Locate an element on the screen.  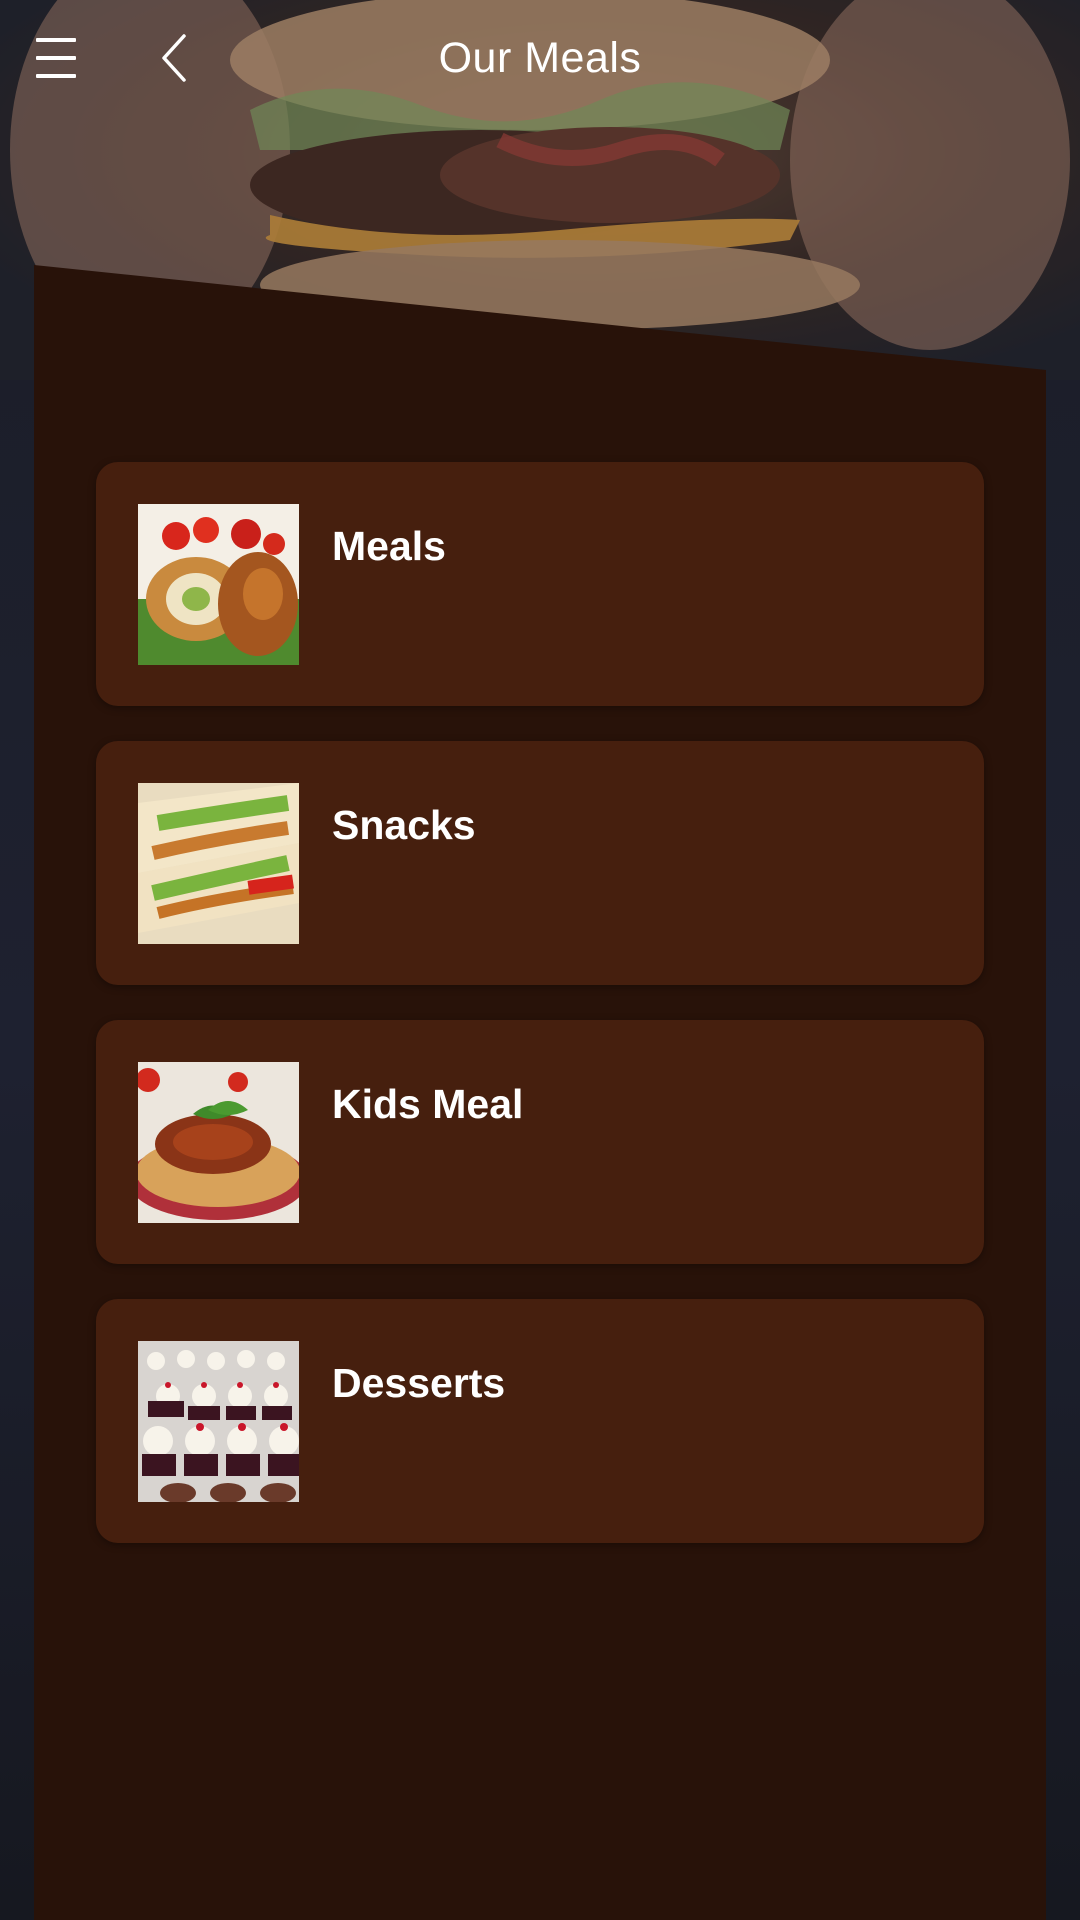
page-title: Our Meals is located at coordinates (540, 58).